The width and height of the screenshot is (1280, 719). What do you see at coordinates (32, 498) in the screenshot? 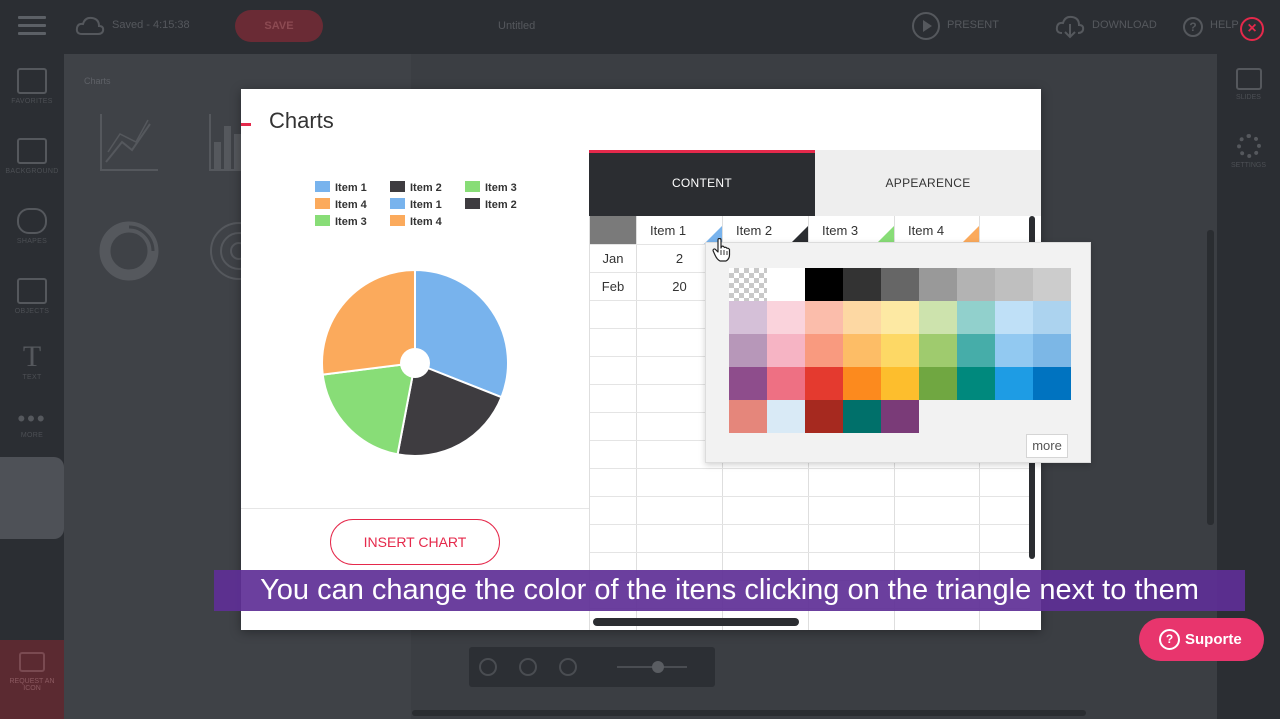
I see `sidebar-item-charts-active` at bounding box center [32, 498].